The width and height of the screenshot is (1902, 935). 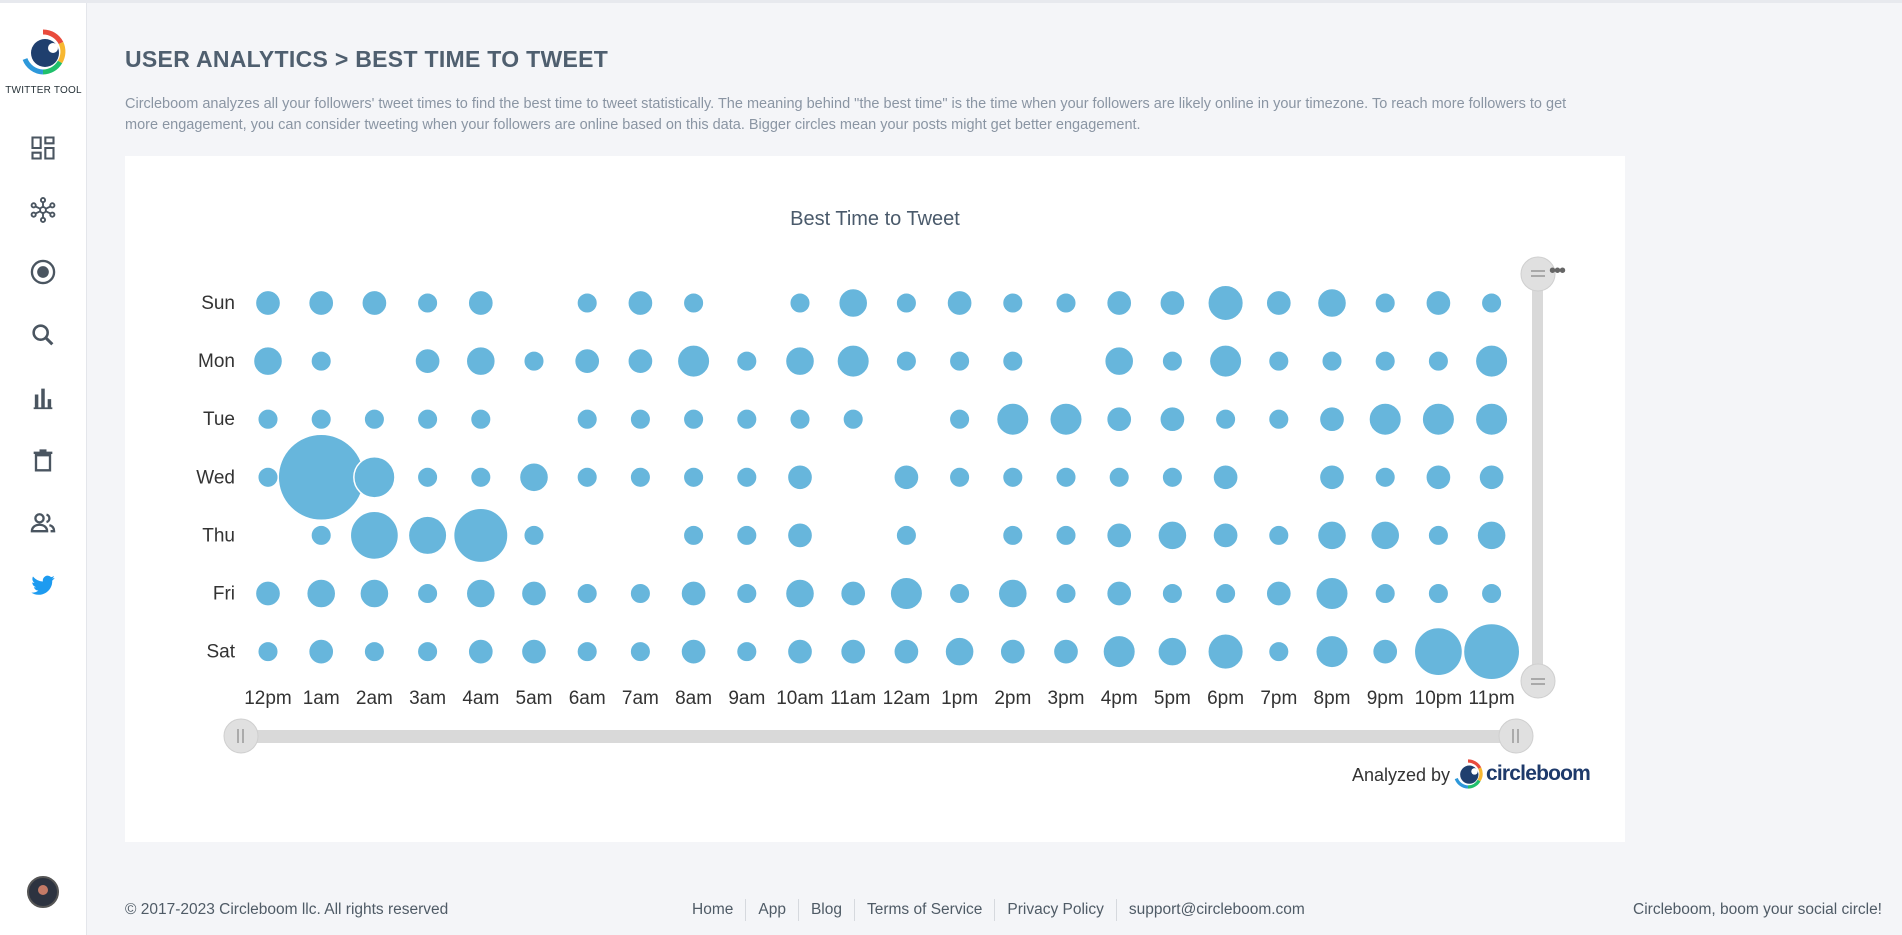 I want to click on horizontal-scroll-handle-left, so click(x=241, y=736).